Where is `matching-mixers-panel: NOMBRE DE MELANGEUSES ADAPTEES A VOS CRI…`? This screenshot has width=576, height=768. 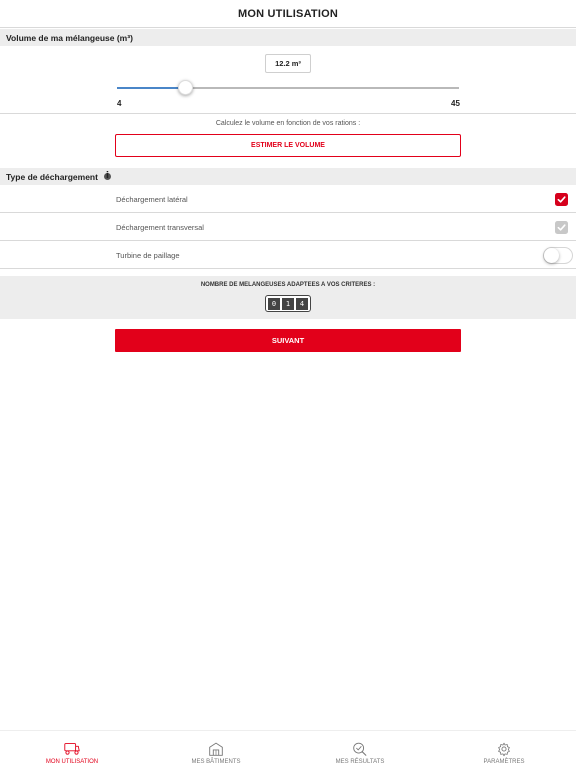 matching-mixers-panel: NOMBRE DE MELANGEUSES ADAPTEES A VOS CRI… is located at coordinates (288, 297).